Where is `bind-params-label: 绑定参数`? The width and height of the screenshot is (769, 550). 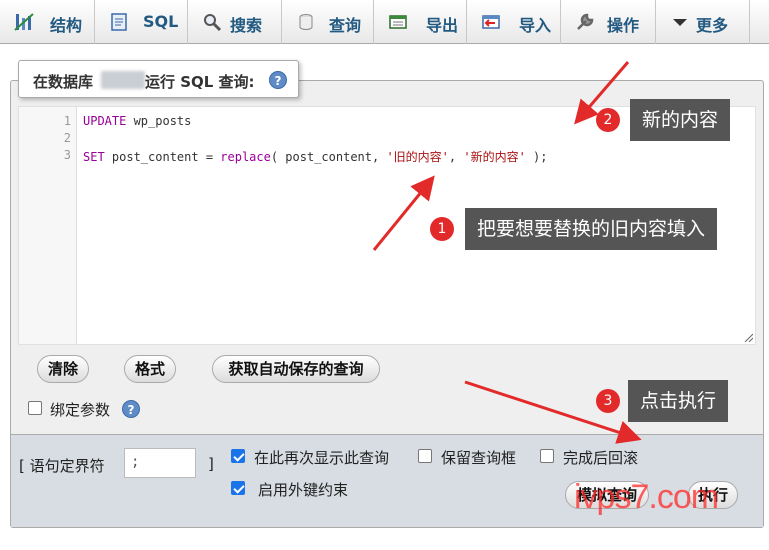 bind-params-label: 绑定参数 is located at coordinates (80, 410).